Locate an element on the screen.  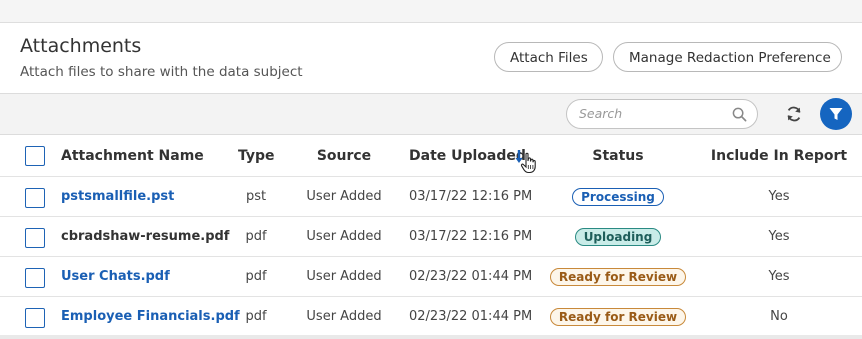
attach-files-button: Attach Files is located at coordinates (548, 57).